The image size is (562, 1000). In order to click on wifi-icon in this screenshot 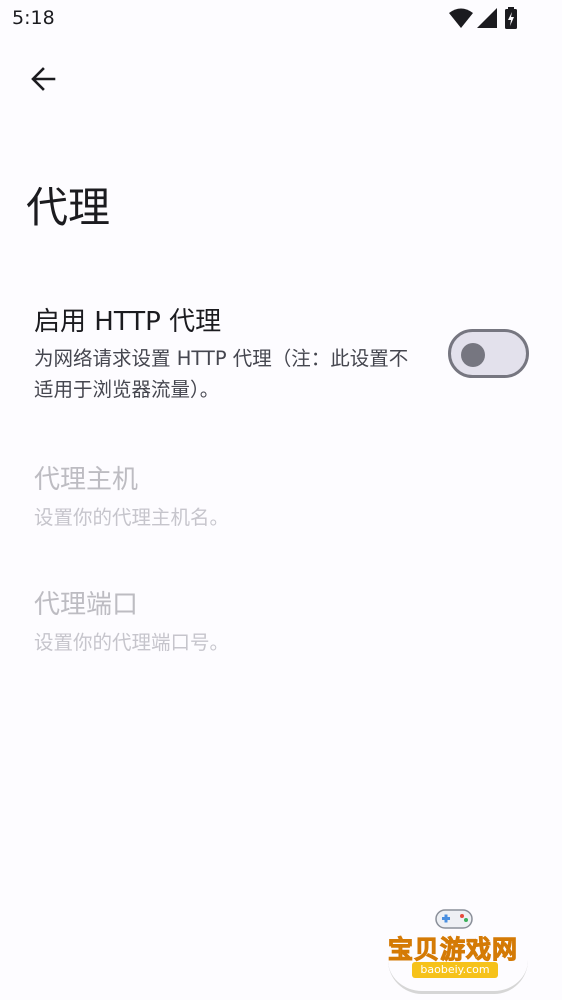, I will do `click(461, 18)`.